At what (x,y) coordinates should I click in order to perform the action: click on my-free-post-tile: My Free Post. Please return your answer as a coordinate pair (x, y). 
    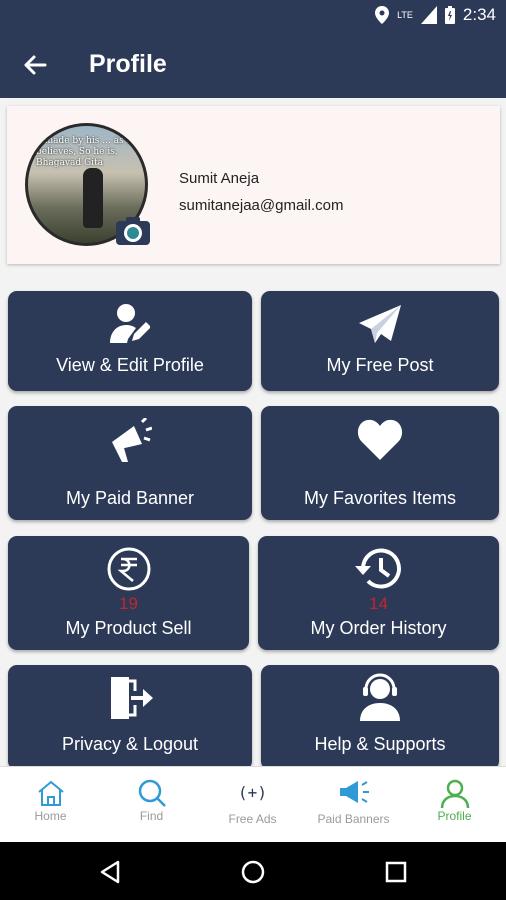
    Looking at the image, I should click on (380, 341).